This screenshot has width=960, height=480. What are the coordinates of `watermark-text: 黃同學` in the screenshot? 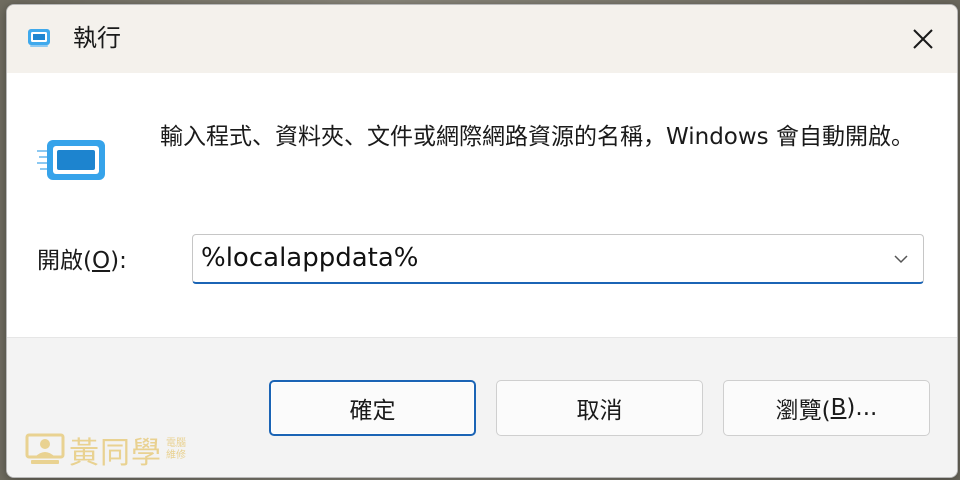 It's located at (115, 453).